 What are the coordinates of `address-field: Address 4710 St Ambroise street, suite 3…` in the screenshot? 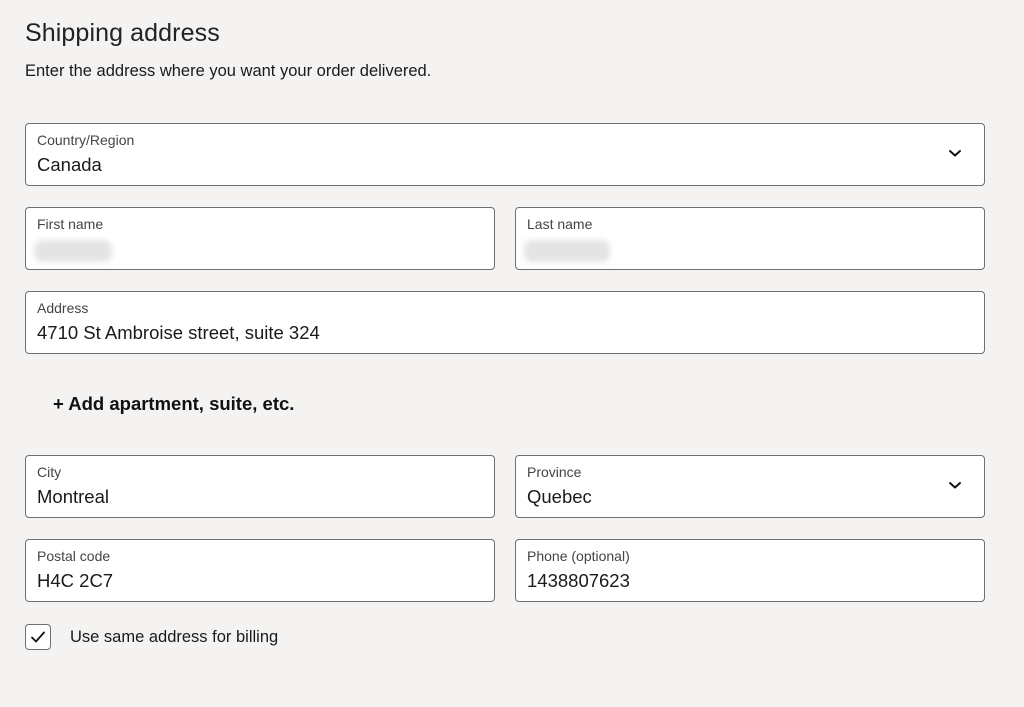 It's located at (505, 322).